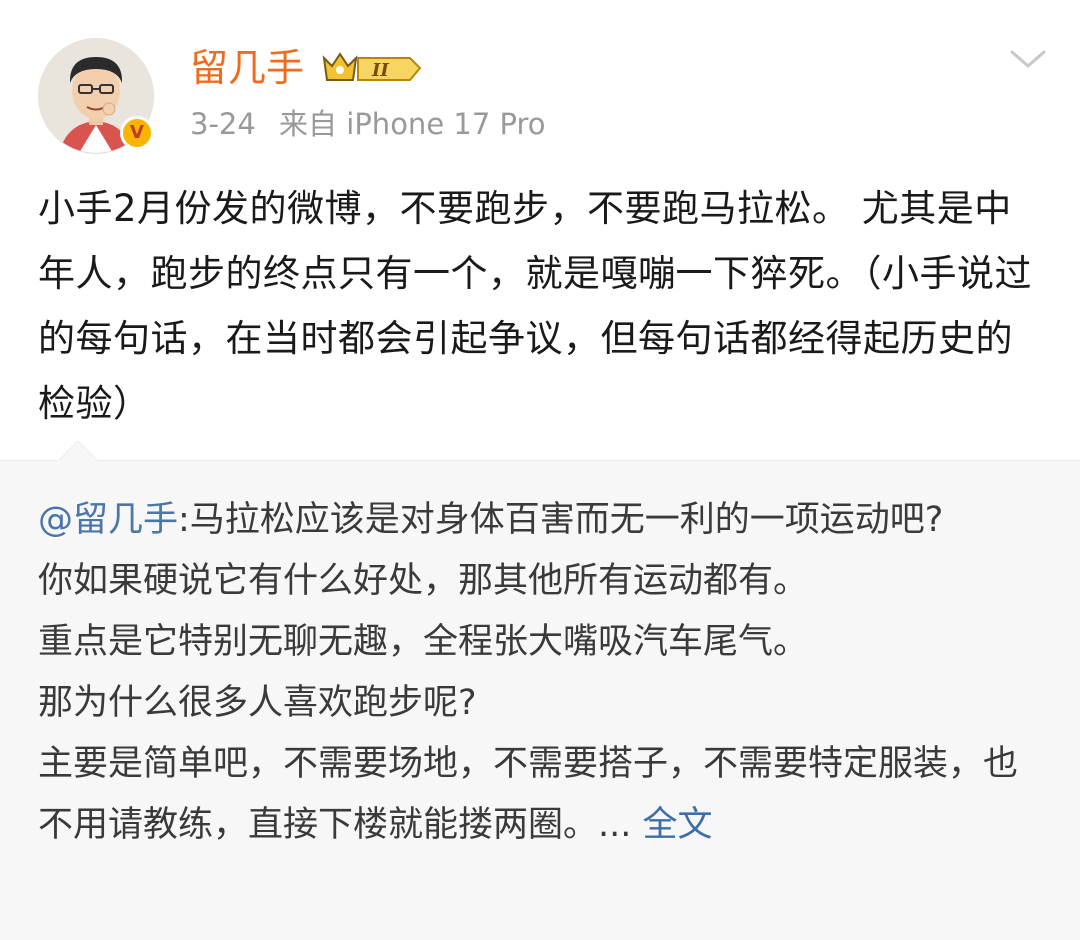 The width and height of the screenshot is (1080, 940). I want to click on post-source: 来自 iPhone 17 Pro, so click(412, 124).